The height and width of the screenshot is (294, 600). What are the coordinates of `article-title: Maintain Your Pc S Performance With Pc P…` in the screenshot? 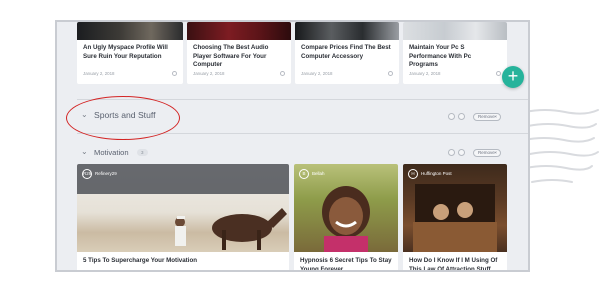 It's located at (455, 57).